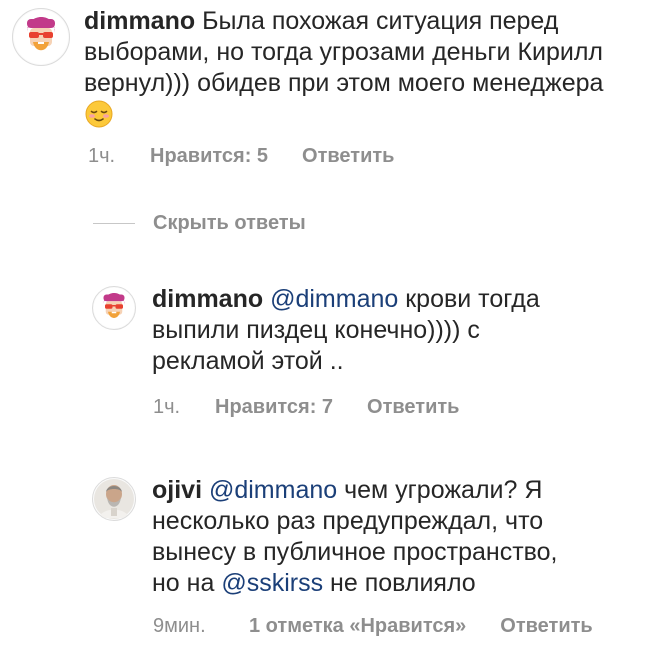 Image resolution: width=645 pixels, height=661 pixels. I want to click on comment-time: 1ч., so click(102, 156).